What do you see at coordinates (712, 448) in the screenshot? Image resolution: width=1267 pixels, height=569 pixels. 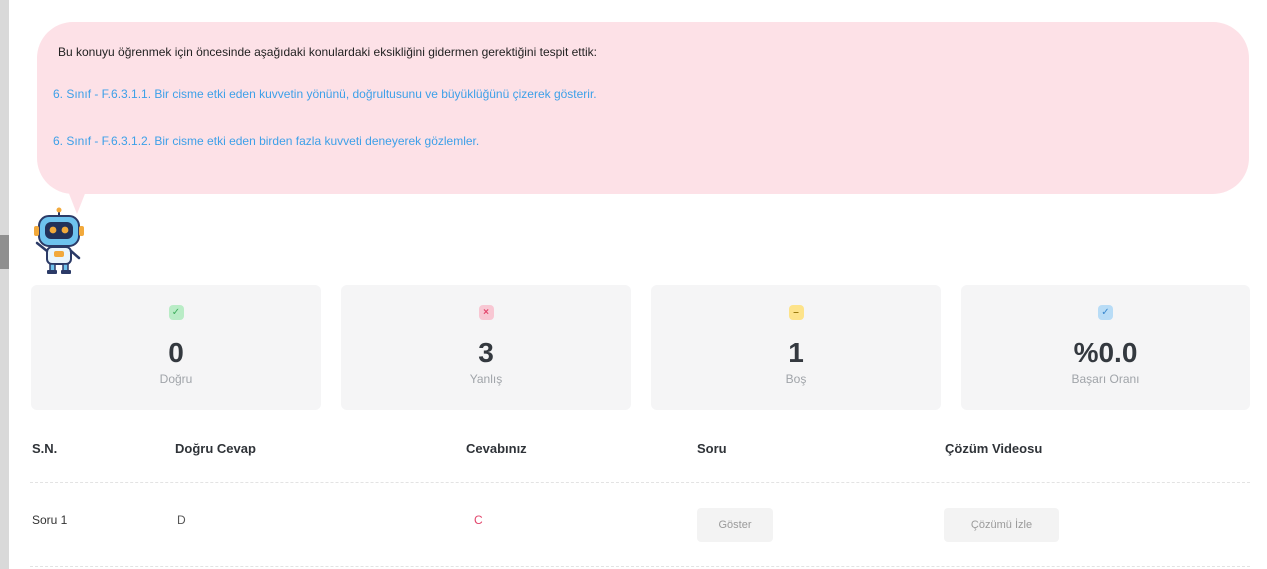 I see `column-header-question: Soru` at bounding box center [712, 448].